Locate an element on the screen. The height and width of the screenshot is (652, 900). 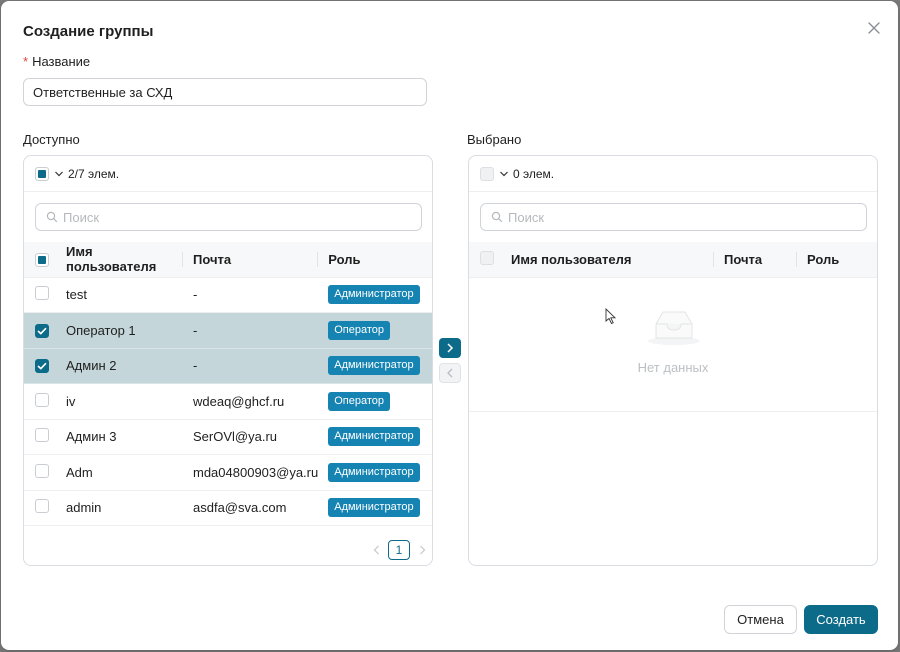
selected-table: Имя пользователя Почта Роль is located at coordinates (673, 260).